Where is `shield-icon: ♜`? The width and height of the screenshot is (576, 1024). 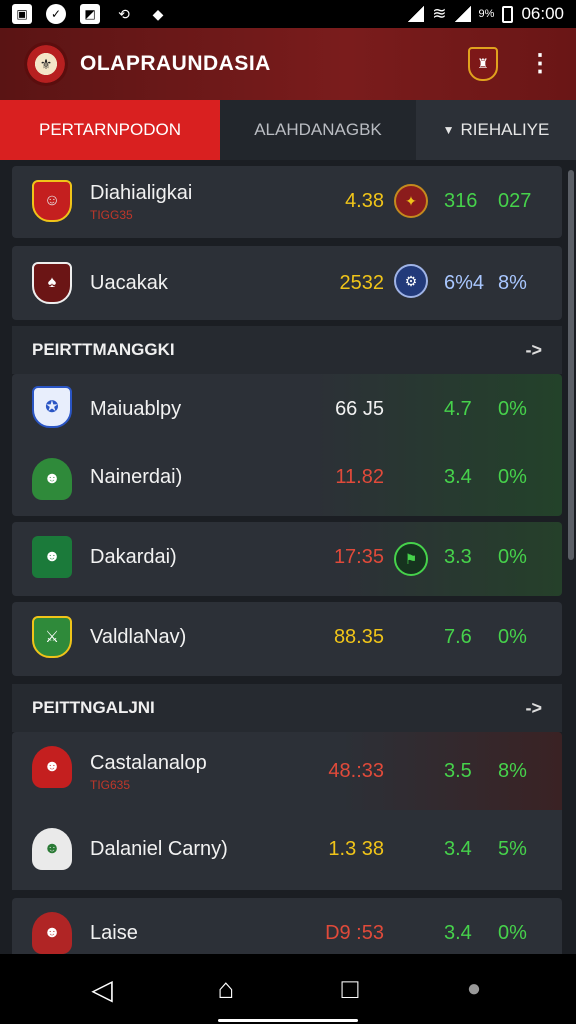
shield-icon: ♜ is located at coordinates (483, 64).